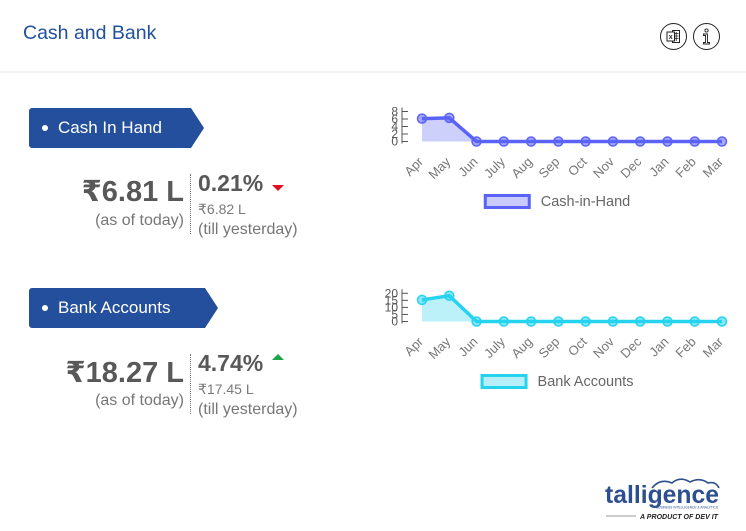 The image size is (746, 531). Describe the element at coordinates (226, 389) in the screenshot. I see `bank-accounts-previous-value: ₹17.45 L` at that location.